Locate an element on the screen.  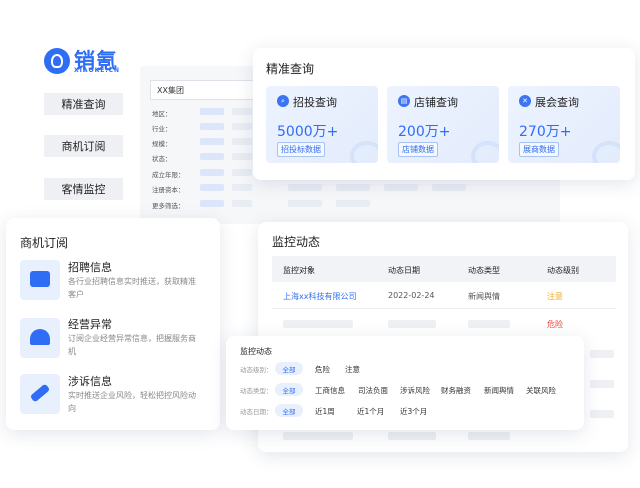
filter-type-judicial: 司法负面 is located at coordinates (373, 390).